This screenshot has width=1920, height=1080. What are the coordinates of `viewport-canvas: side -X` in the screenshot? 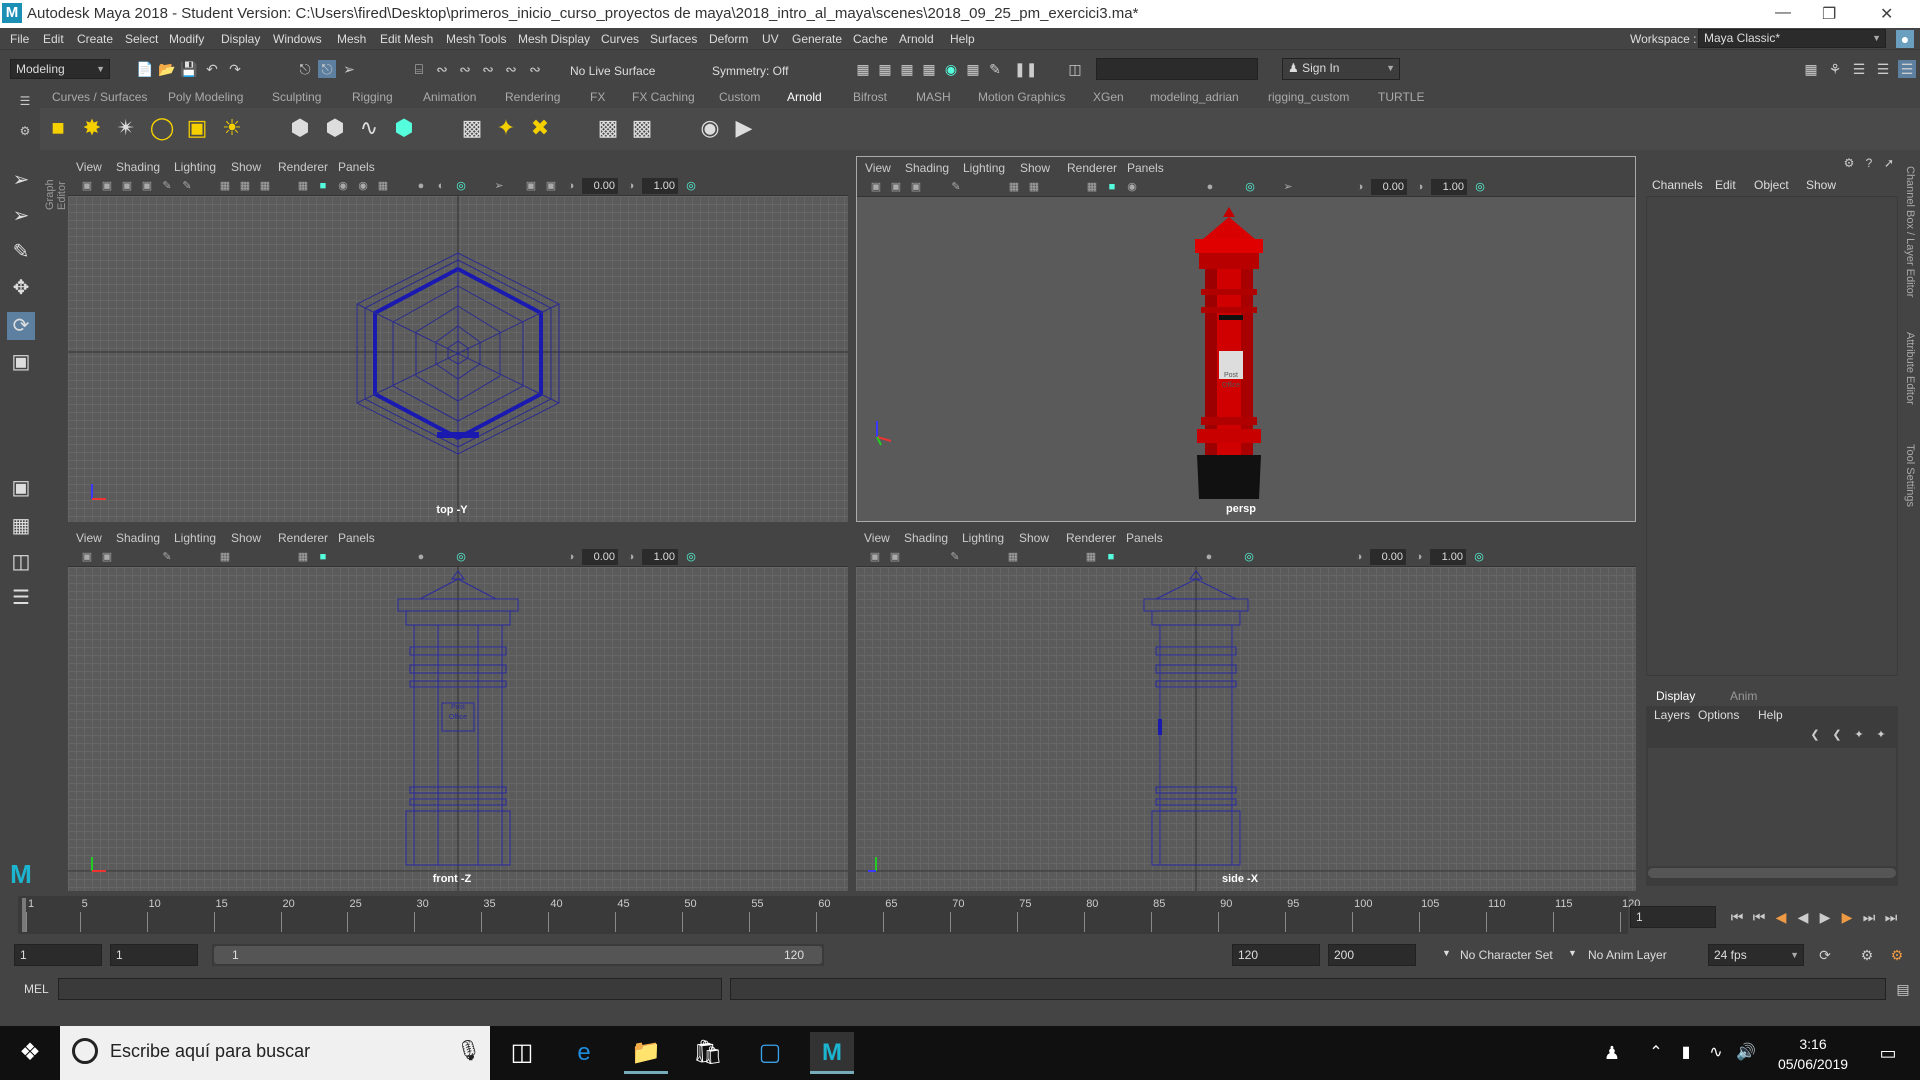 It's located at (1246, 729).